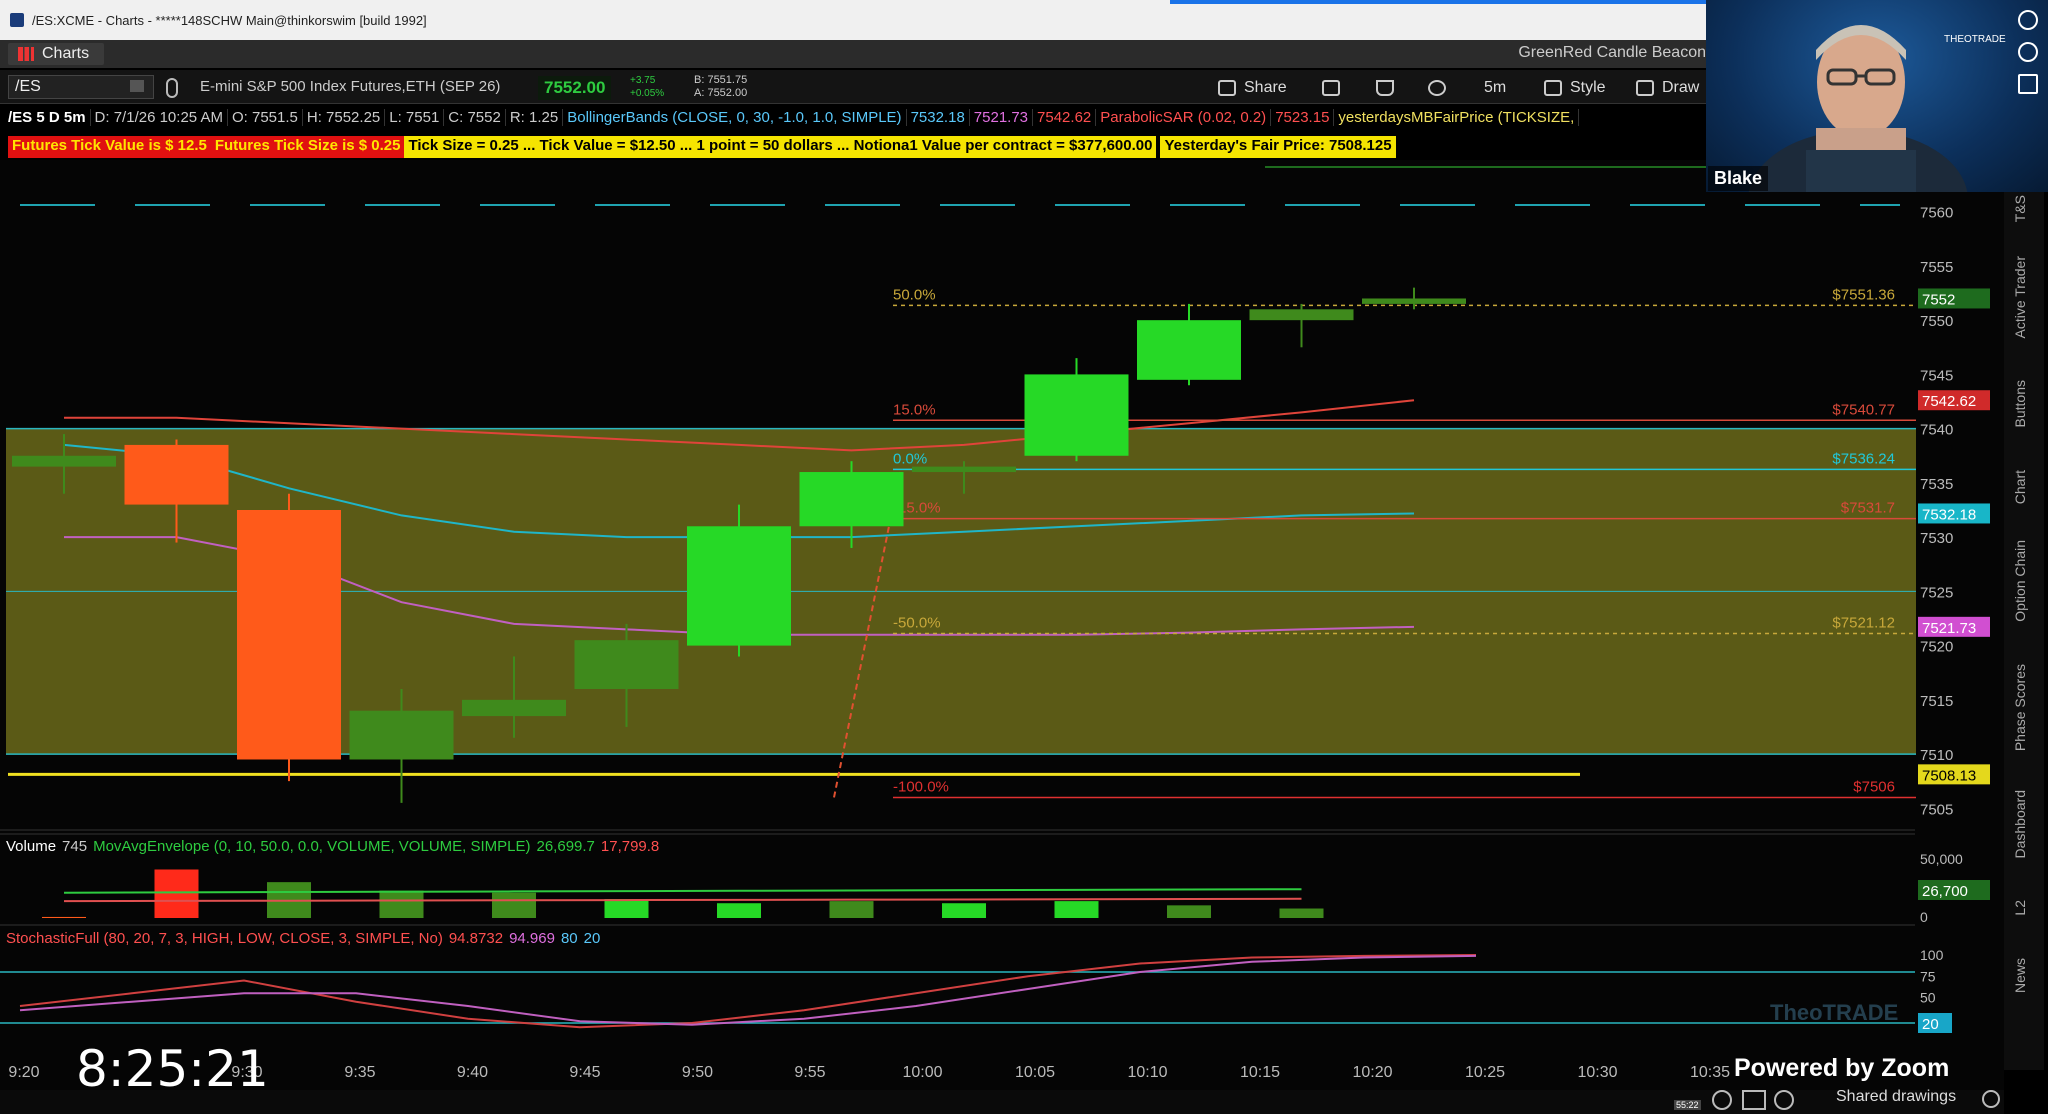 This screenshot has width=2048, height=1114. What do you see at coordinates (1877, 108) in the screenshot?
I see `presenter-image: THEOTRADE` at bounding box center [1877, 108].